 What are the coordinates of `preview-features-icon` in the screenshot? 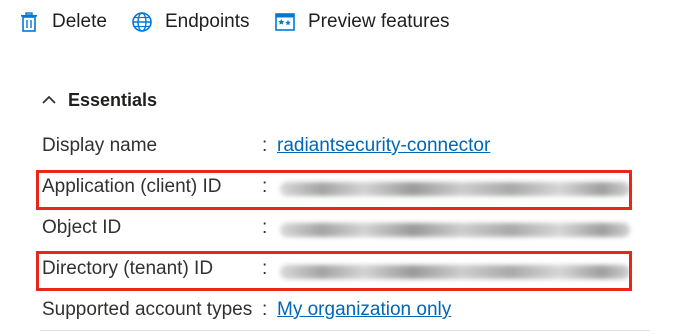 It's located at (285, 22).